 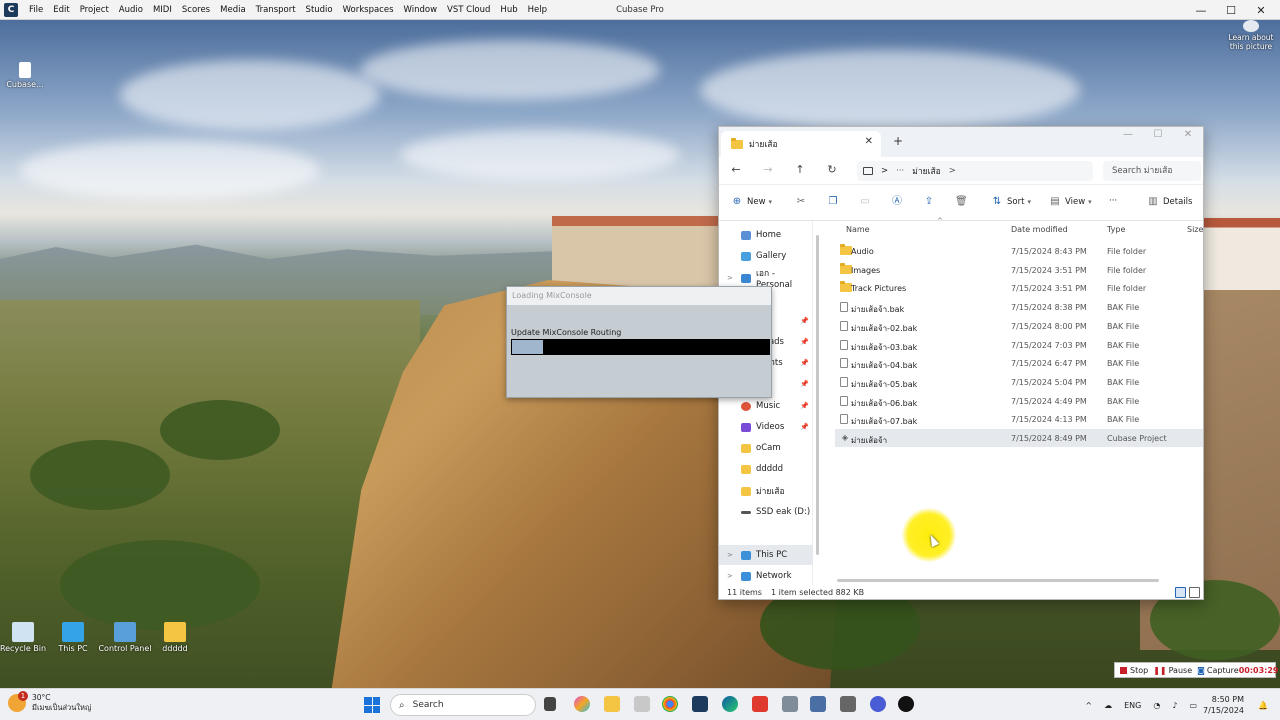 I want to click on nav-item-onedrive: > เอก - Personal, so click(x=766, y=279).